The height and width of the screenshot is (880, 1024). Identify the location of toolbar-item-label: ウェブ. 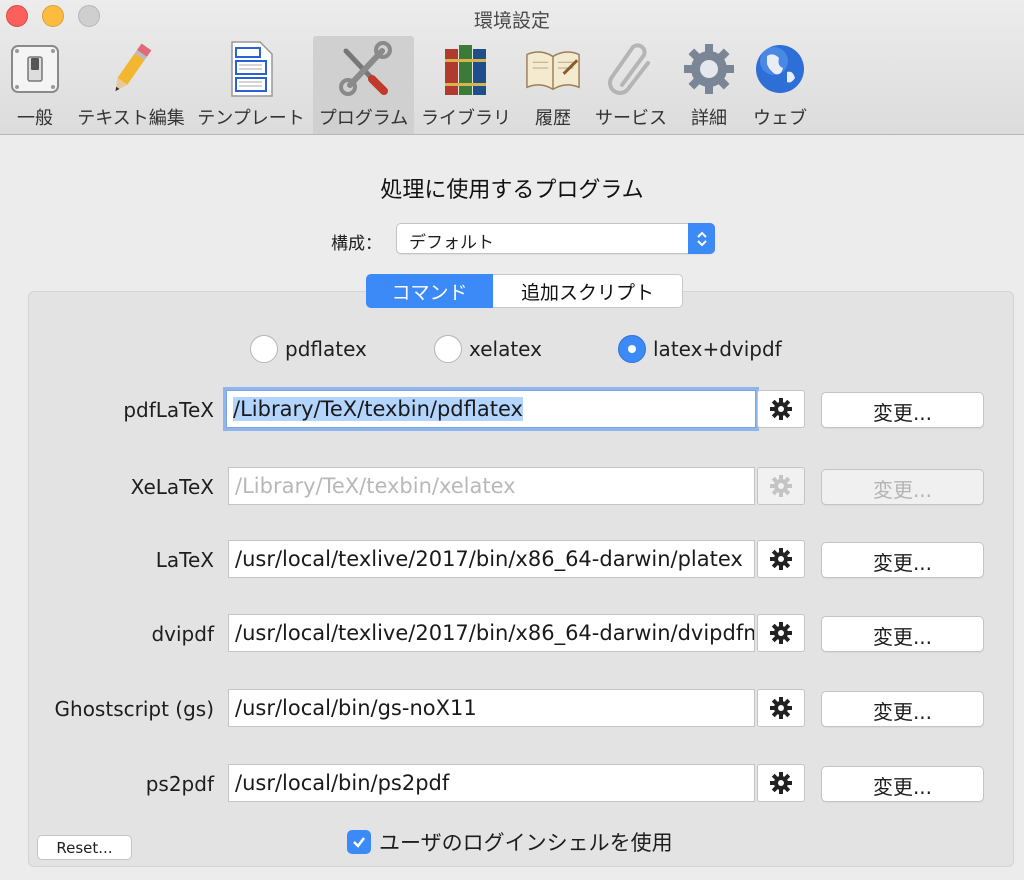
(780, 118).